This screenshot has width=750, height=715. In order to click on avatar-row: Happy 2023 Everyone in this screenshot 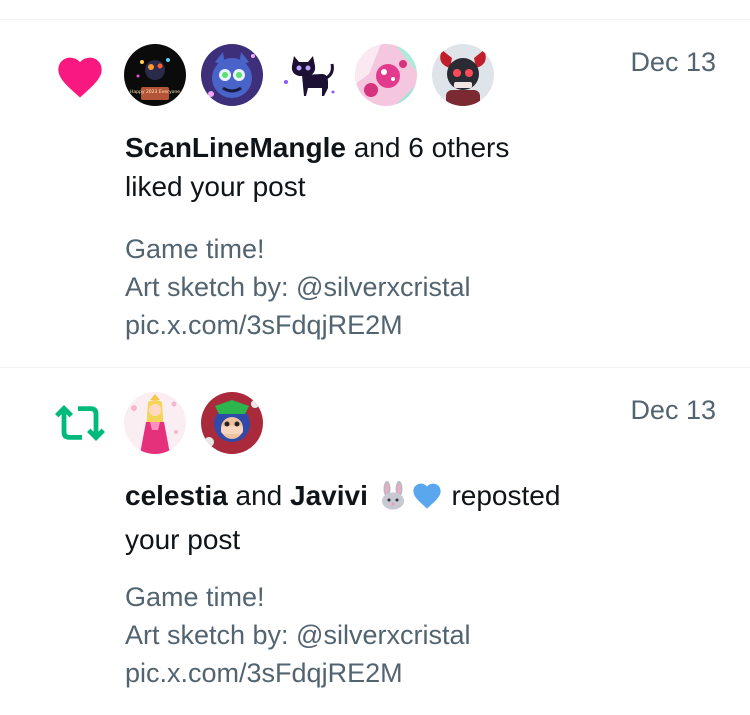, I will do `click(309, 76)`.